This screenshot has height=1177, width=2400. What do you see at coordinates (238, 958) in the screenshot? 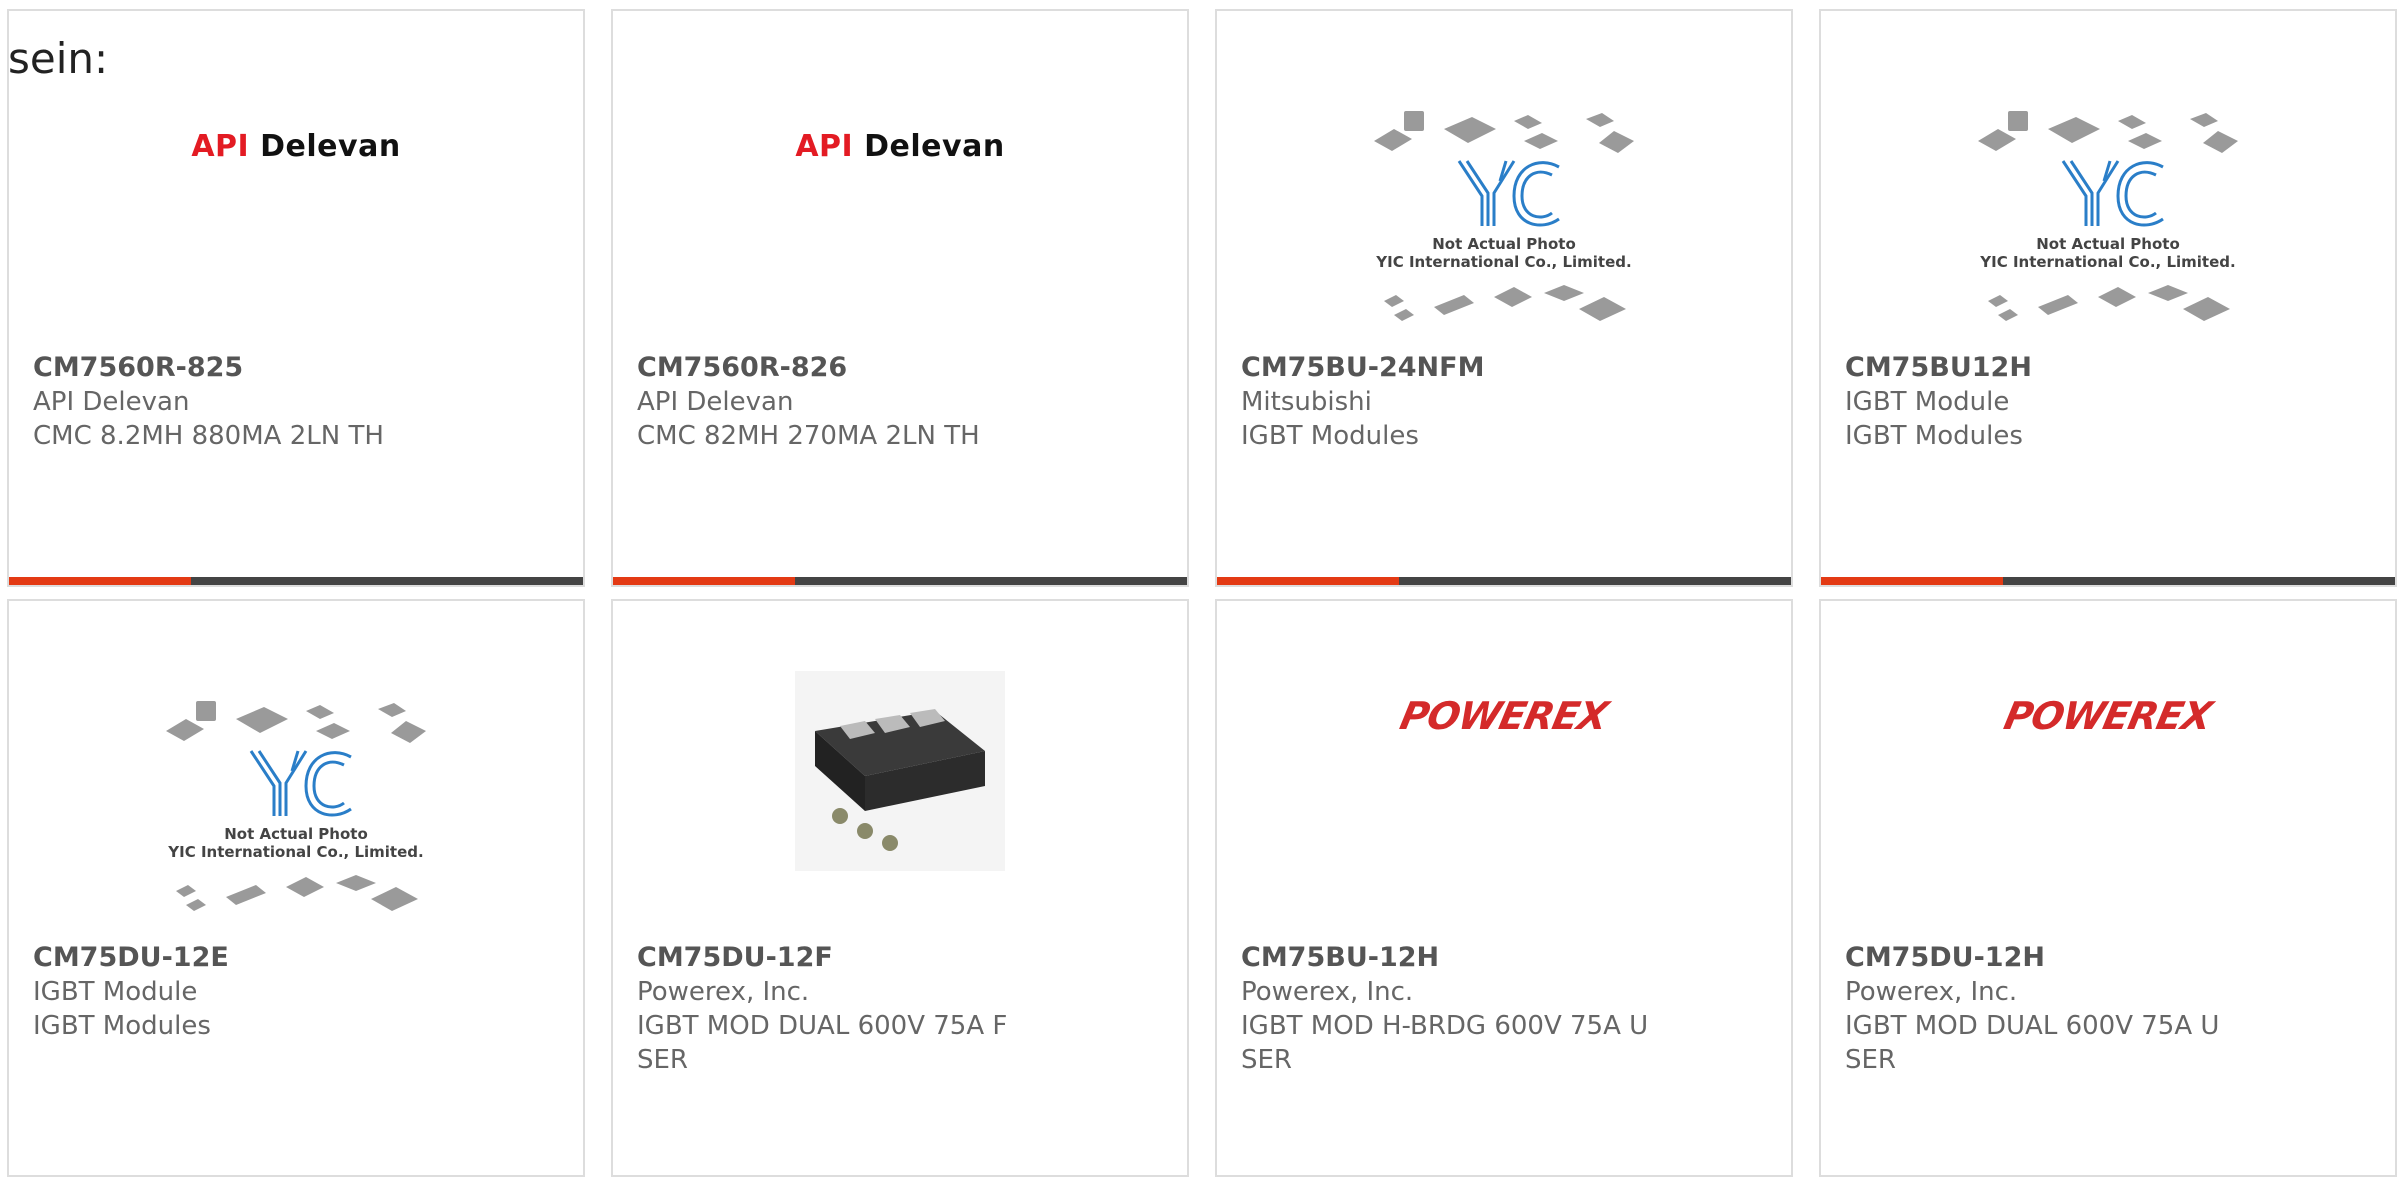
I see `part-number: CM75DU-12E` at bounding box center [238, 958].